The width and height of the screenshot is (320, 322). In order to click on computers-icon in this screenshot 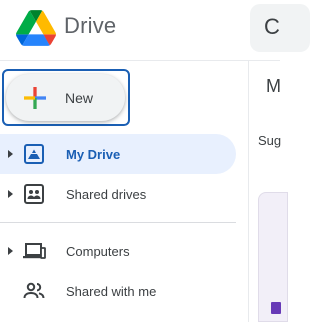, I will do `click(34, 251)`.